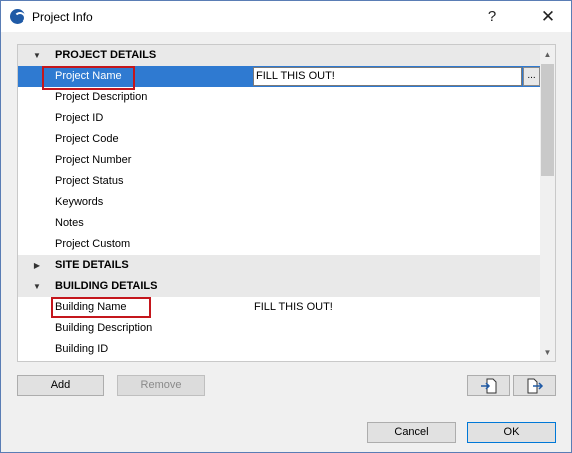 Image resolution: width=572 pixels, height=453 pixels. I want to click on property-label: Project Status, so click(89, 181).